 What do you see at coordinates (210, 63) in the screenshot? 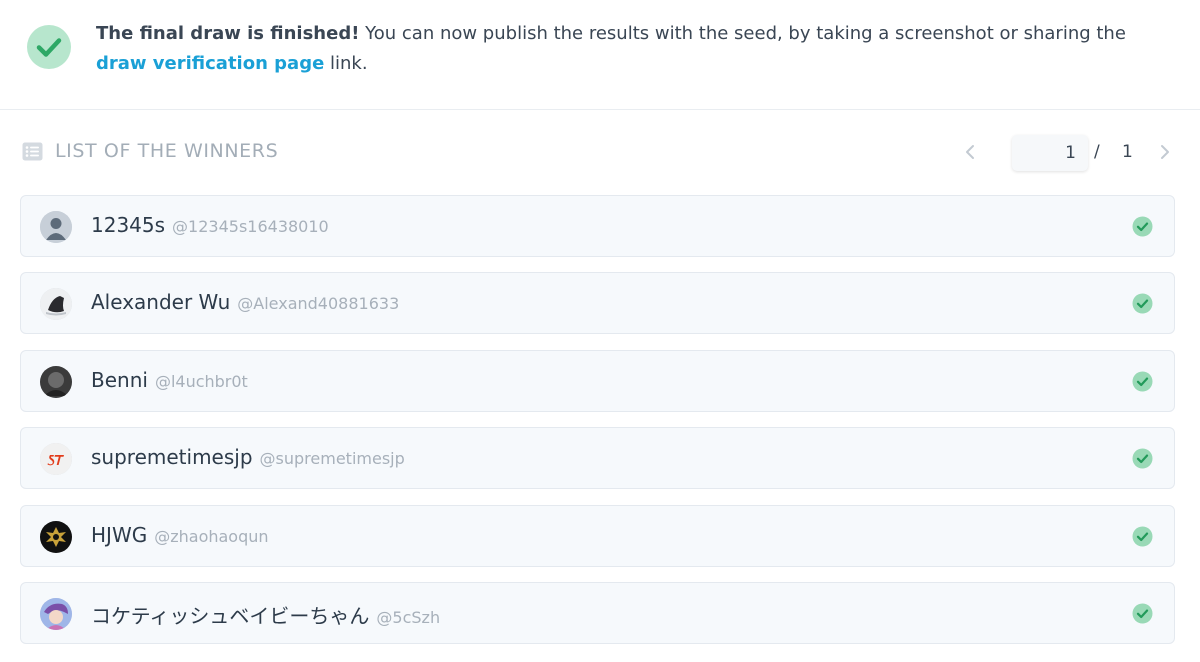
I see `draw-verification-link: draw verification page` at bounding box center [210, 63].